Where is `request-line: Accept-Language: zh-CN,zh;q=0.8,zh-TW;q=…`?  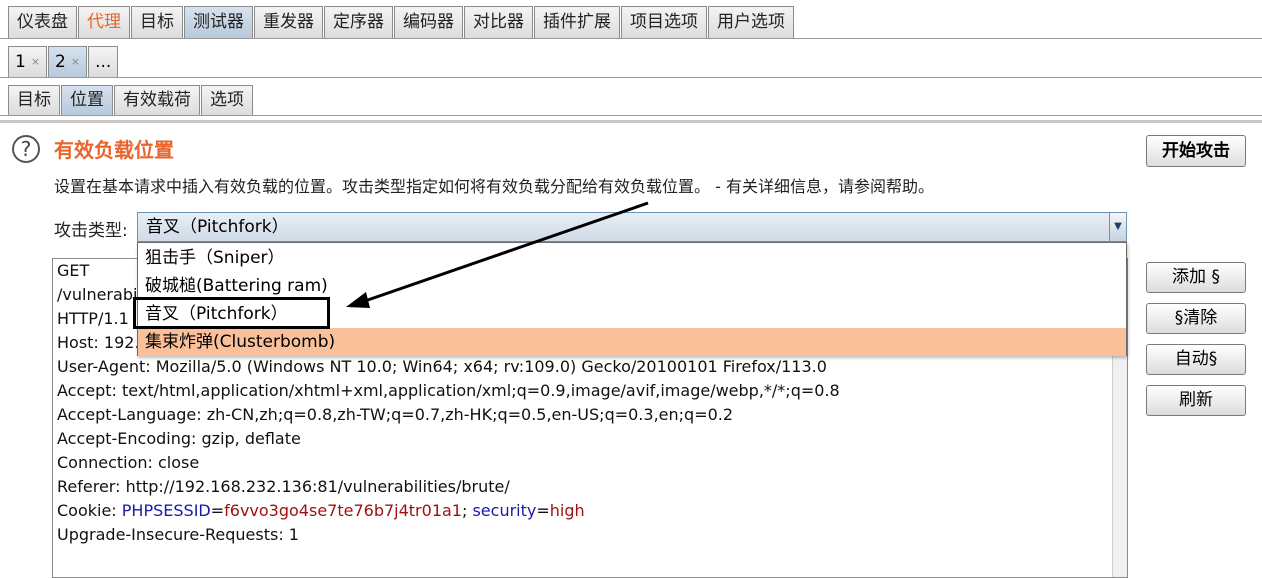 request-line: Accept-Language: zh-CN,zh;q=0.8,zh-TW;q=… is located at coordinates (395, 414).